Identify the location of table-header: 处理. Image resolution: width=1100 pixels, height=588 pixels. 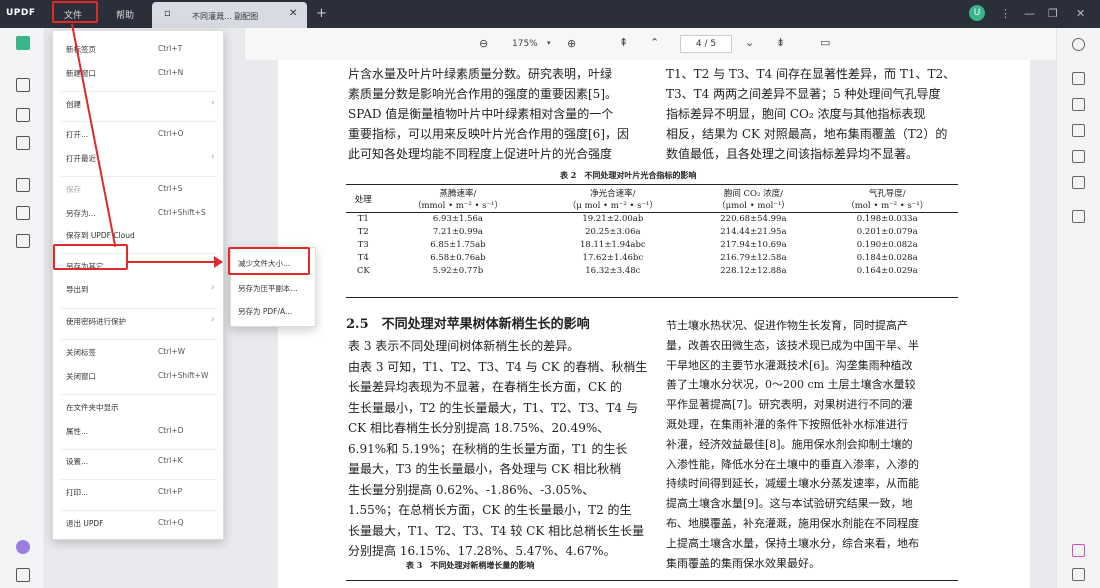
(363, 199).